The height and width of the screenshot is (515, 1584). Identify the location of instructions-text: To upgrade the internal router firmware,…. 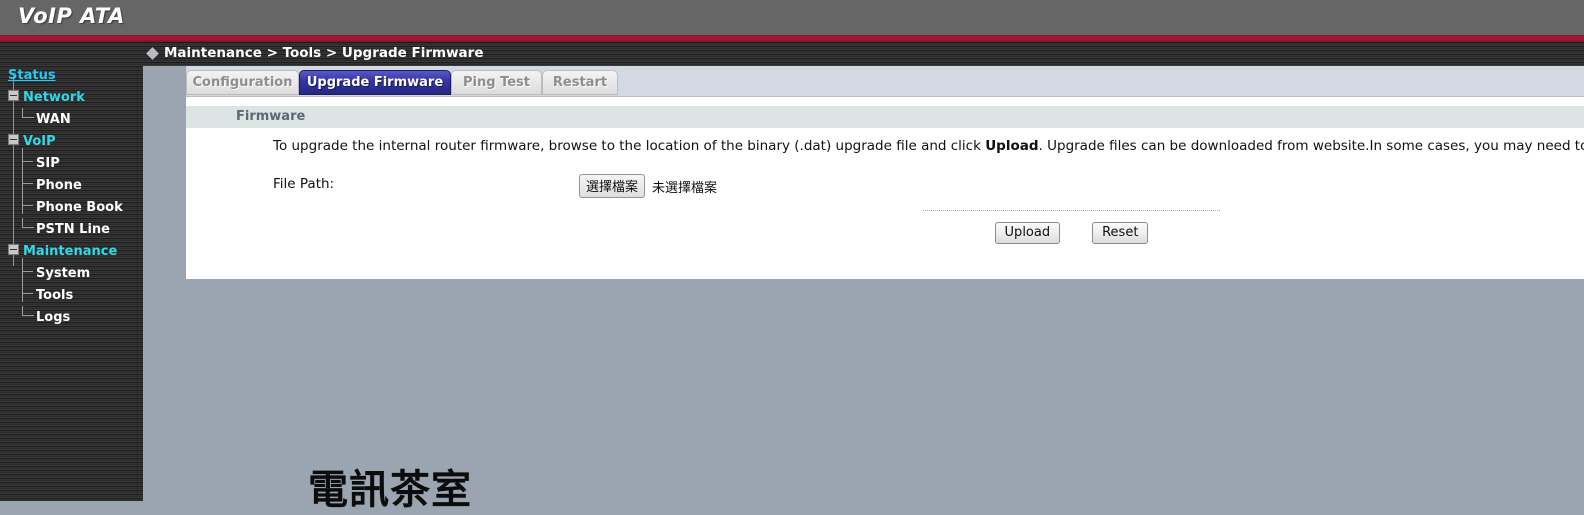
(928, 146).